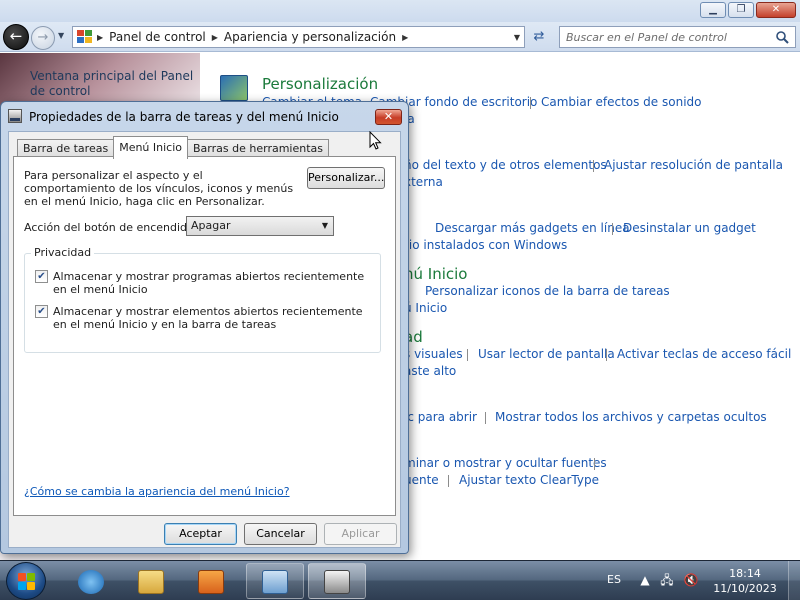 Image resolution: width=800 pixels, height=600 pixels. I want to click on apply-button: Aplicar, so click(360, 534).